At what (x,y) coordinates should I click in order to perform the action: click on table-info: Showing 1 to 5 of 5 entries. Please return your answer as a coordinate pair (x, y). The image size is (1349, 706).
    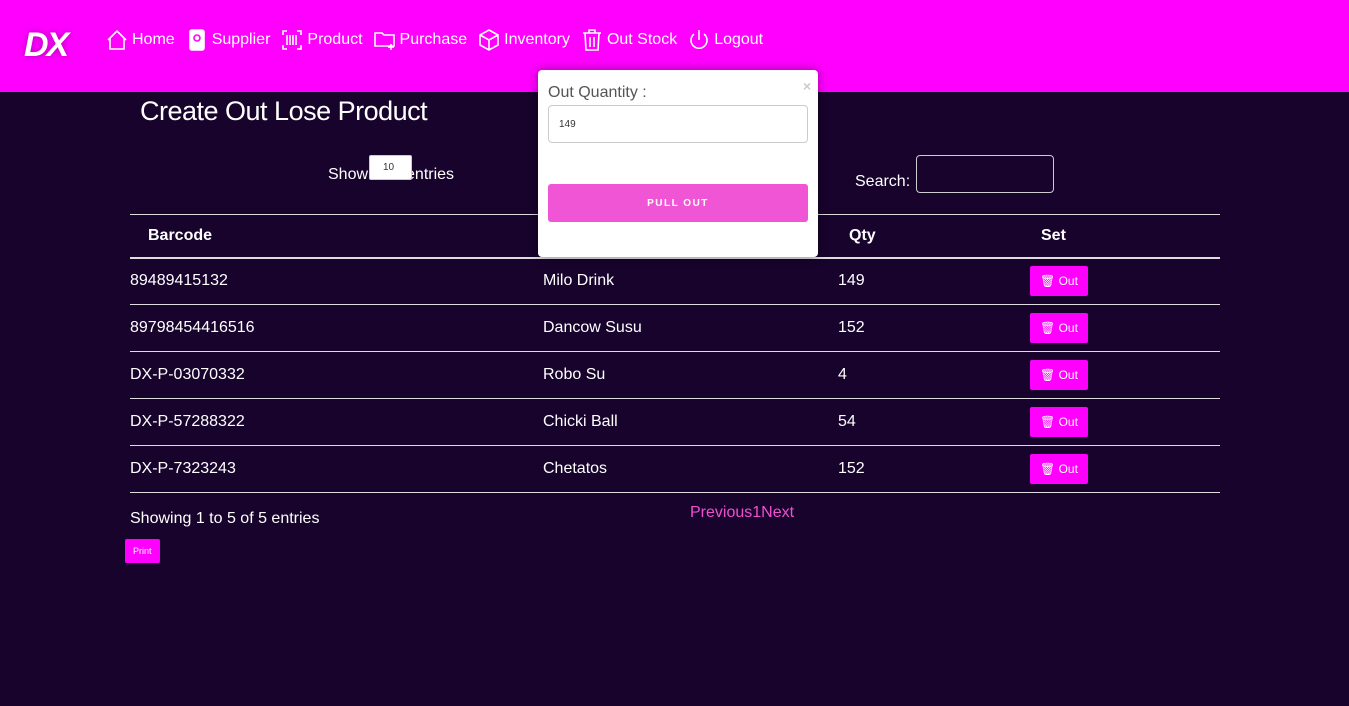
    Looking at the image, I should click on (225, 518).